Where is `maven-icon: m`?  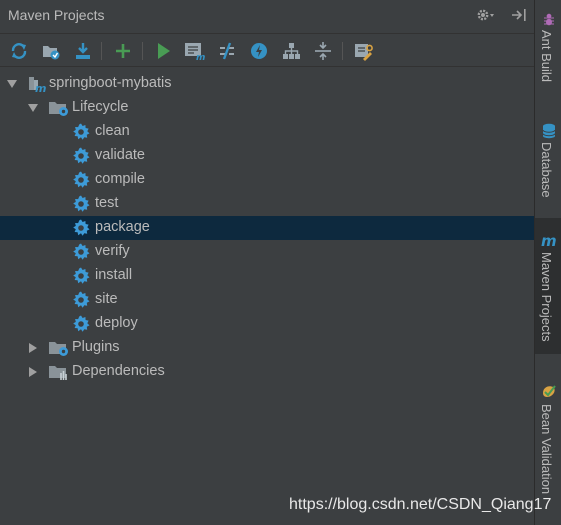
maven-icon: m is located at coordinates (548, 240).